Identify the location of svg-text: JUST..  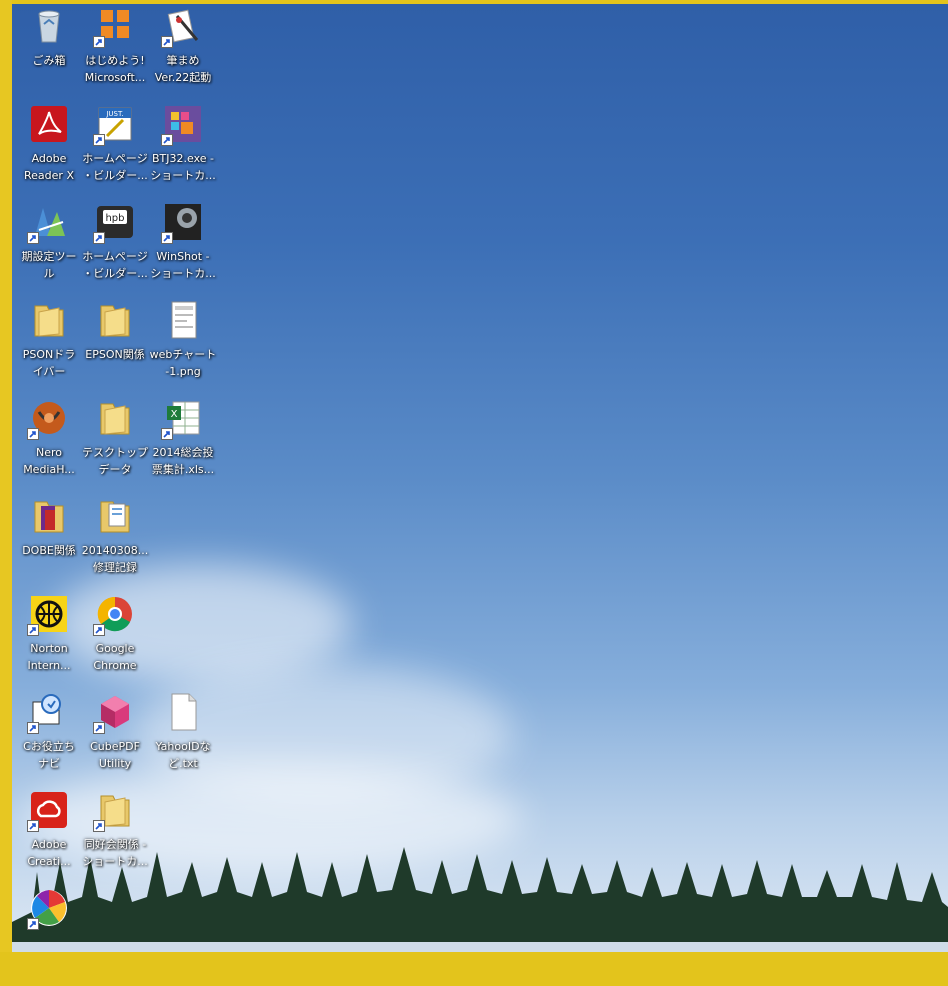
(114, 114).